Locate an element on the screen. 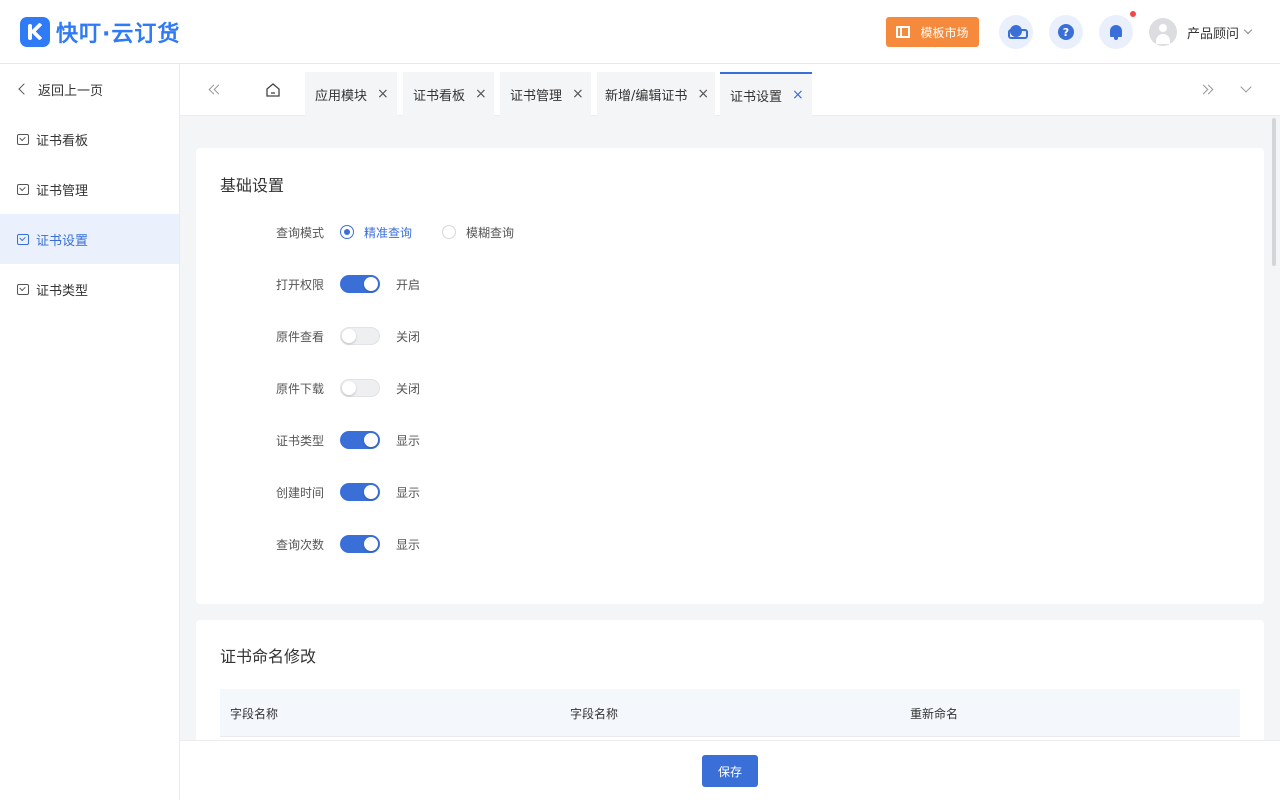 The image size is (1280, 800). back-link: 返回上一页 is located at coordinates (89, 89).